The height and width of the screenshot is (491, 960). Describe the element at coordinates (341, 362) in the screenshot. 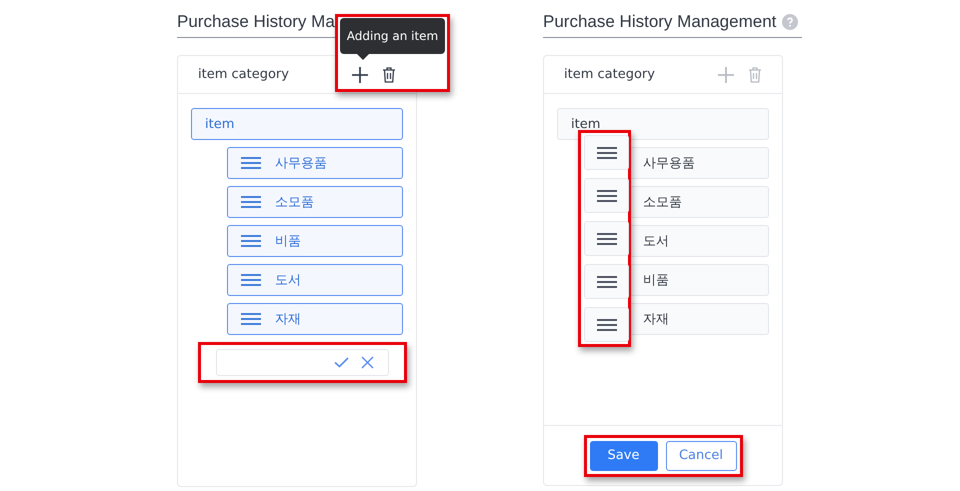

I see `check-icon` at that location.